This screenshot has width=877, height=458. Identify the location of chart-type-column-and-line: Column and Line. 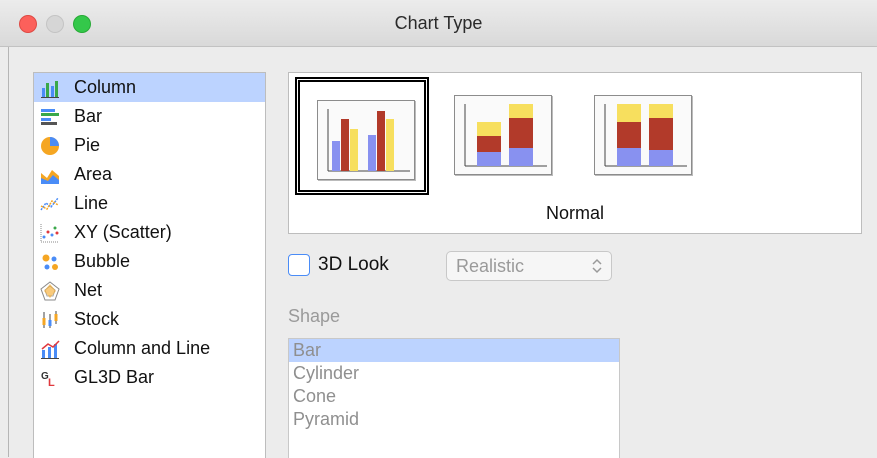
(149, 348).